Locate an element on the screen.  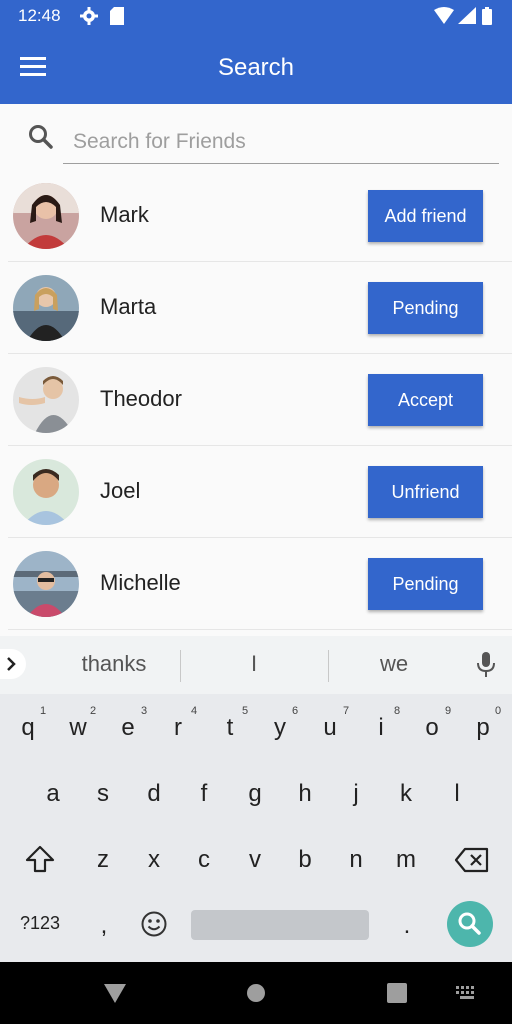
key-z: z is located at coordinates (103, 860).